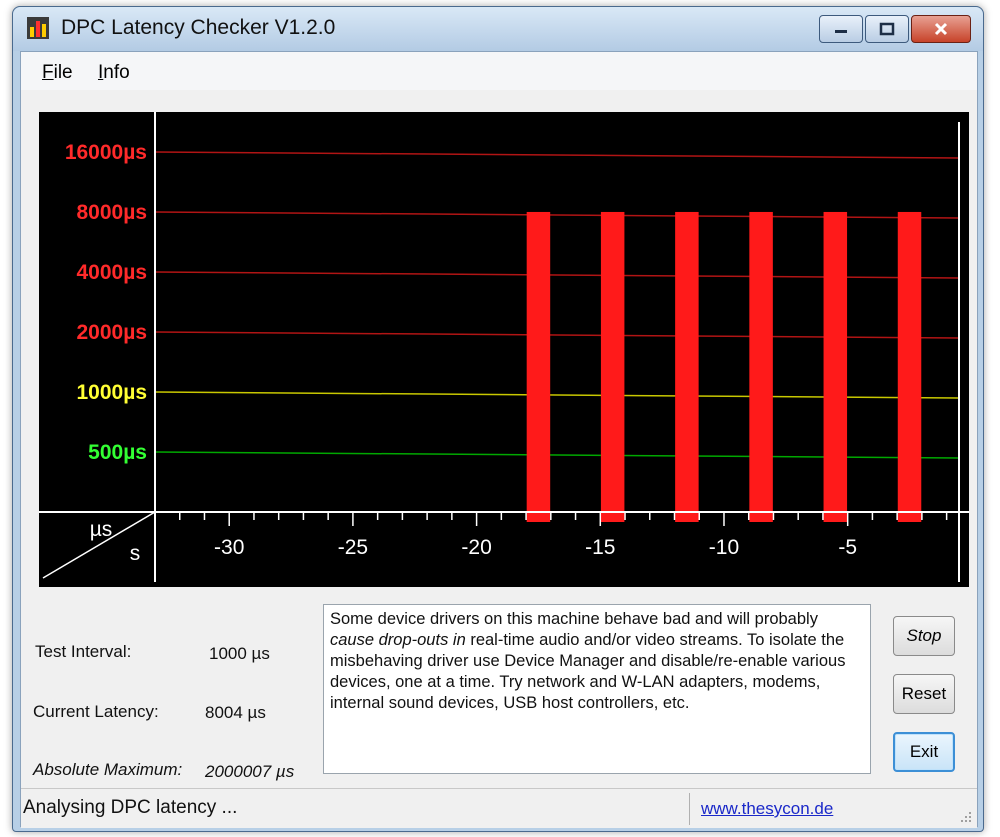 This screenshot has height=837, width=1000. What do you see at coordinates (106, 152) in the screenshot?
I see `y-tick-label: 16000µs` at bounding box center [106, 152].